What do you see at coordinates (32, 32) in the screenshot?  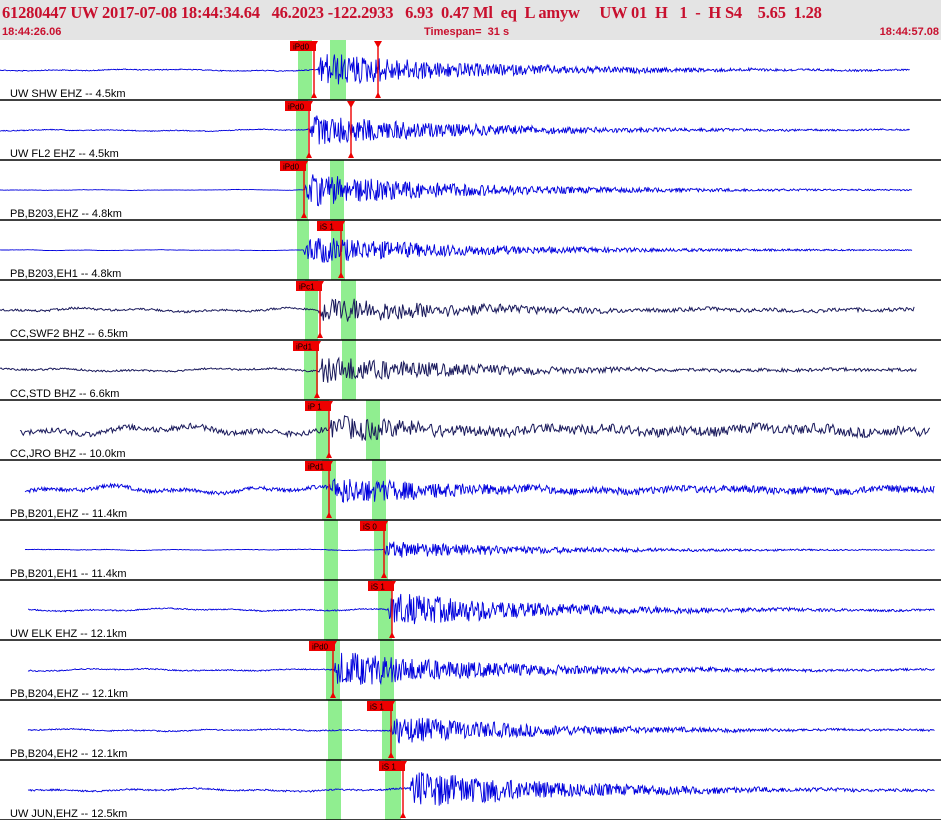 I see `start-time: 18:44:26.06` at bounding box center [32, 32].